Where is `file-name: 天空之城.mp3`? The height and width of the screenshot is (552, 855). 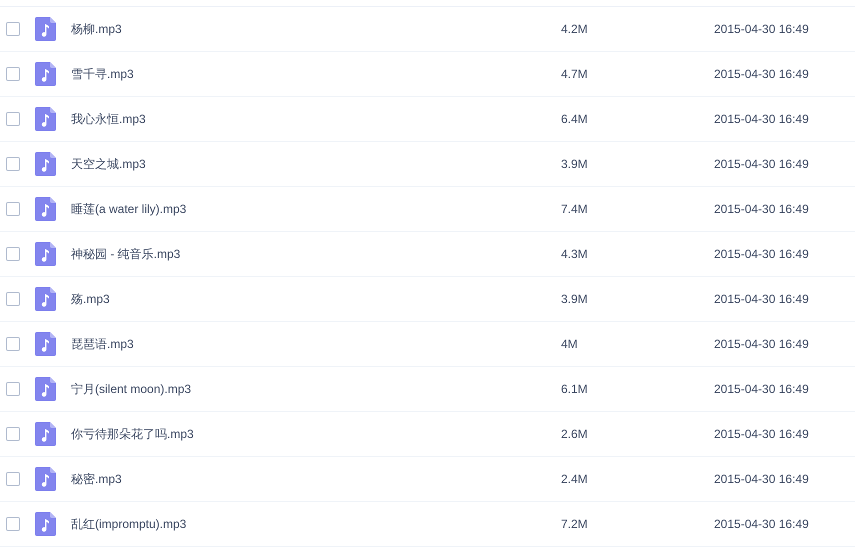
file-name: 天空之城.mp3 is located at coordinates (316, 164).